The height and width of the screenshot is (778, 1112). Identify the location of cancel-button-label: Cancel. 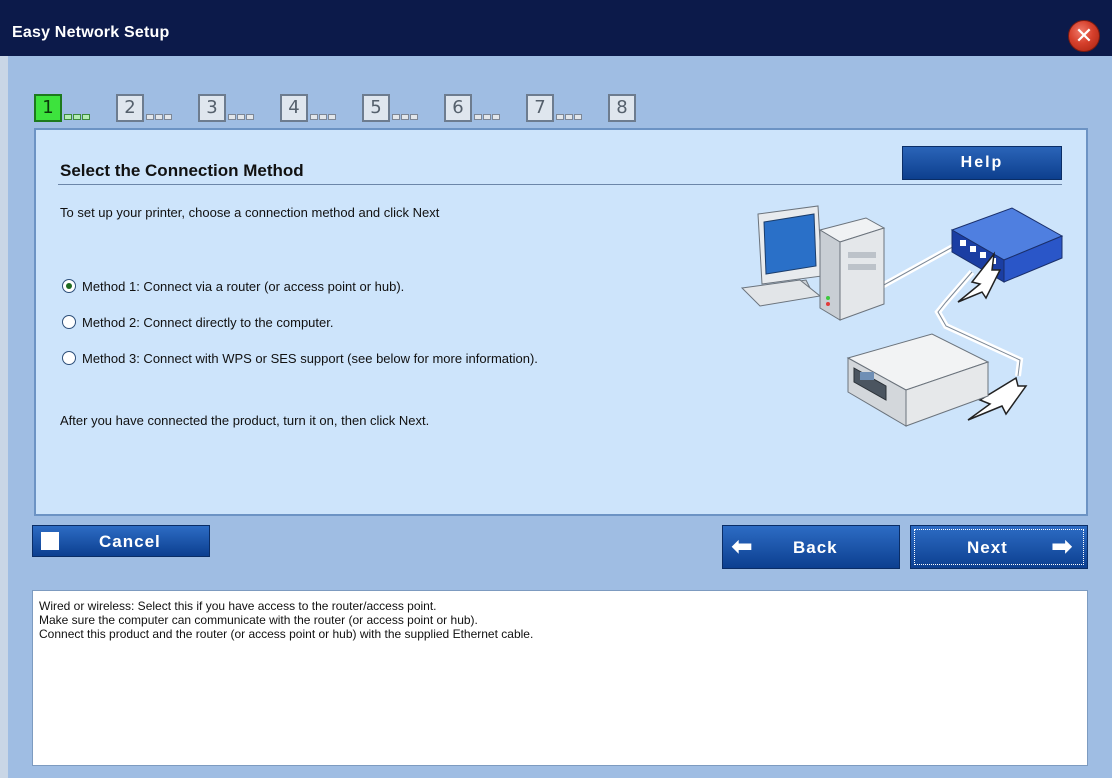
(130, 541).